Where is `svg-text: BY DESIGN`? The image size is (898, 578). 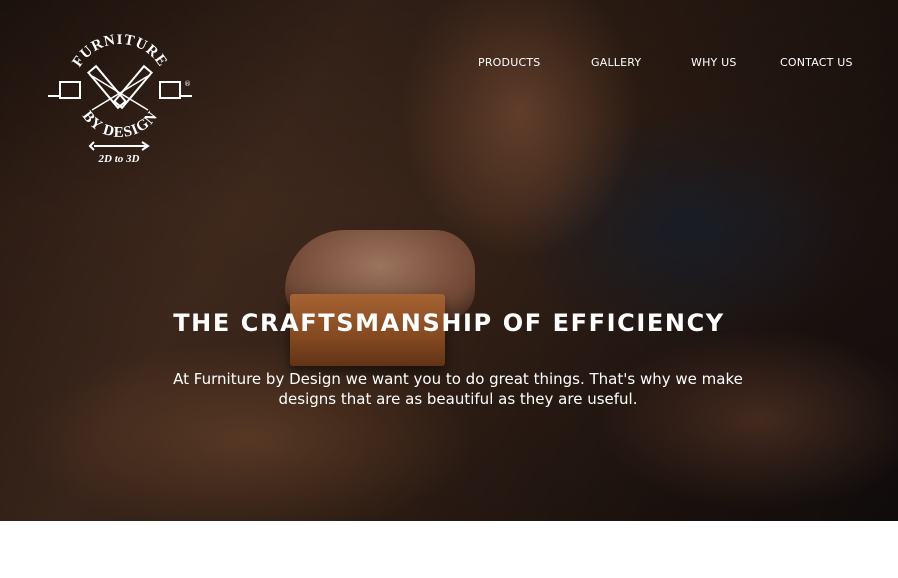 svg-text: BY DESIGN is located at coordinates (120, 124).